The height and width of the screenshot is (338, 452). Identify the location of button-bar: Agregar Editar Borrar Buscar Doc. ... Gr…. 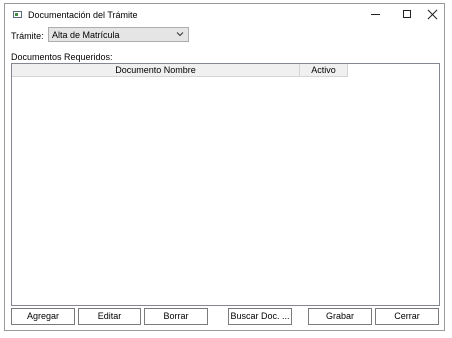
(224, 317).